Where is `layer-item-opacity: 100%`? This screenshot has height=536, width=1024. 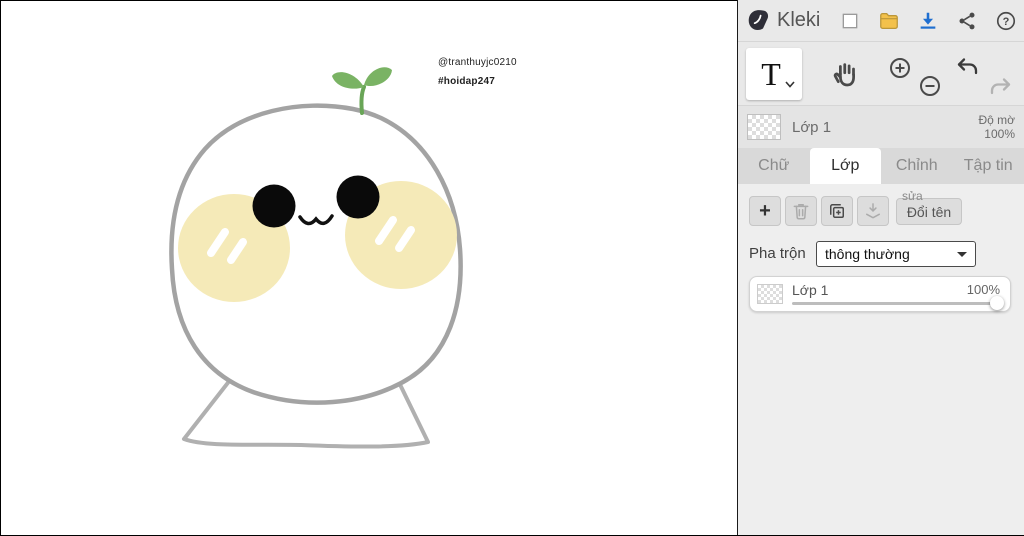 layer-item-opacity: 100% is located at coordinates (983, 289).